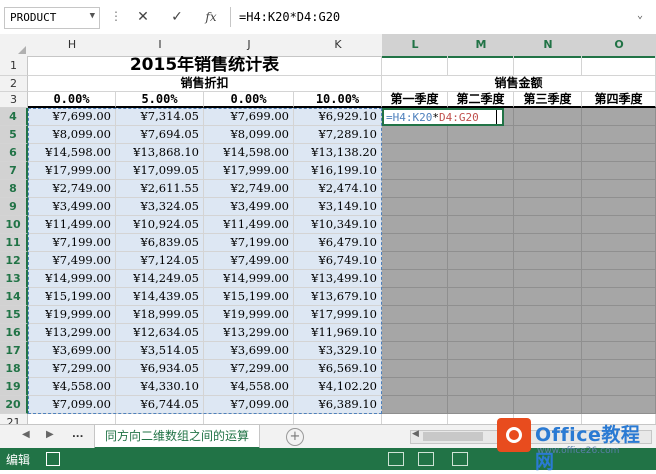  What do you see at coordinates (14, 315) in the screenshot?
I see `row-header-15: 15` at bounding box center [14, 315].